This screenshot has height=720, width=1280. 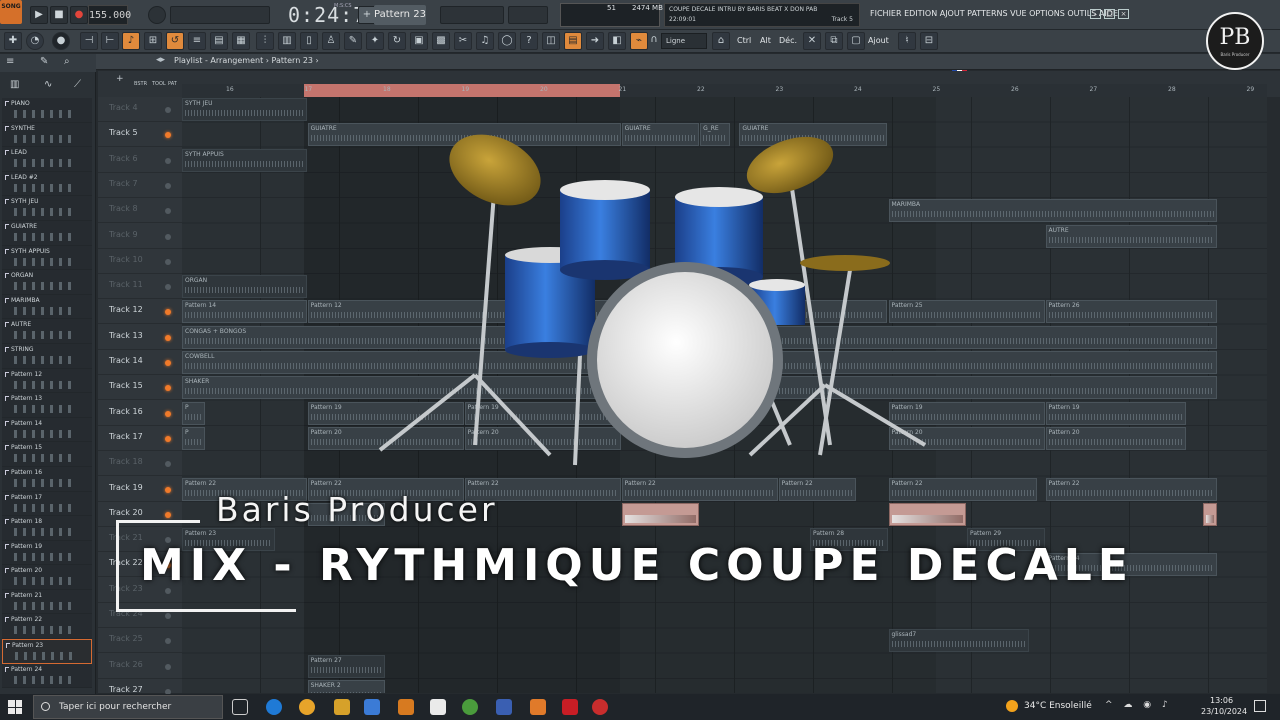 What do you see at coordinates (67, 61) in the screenshot?
I see `browser-search-icon: ⌕` at bounding box center [67, 61].